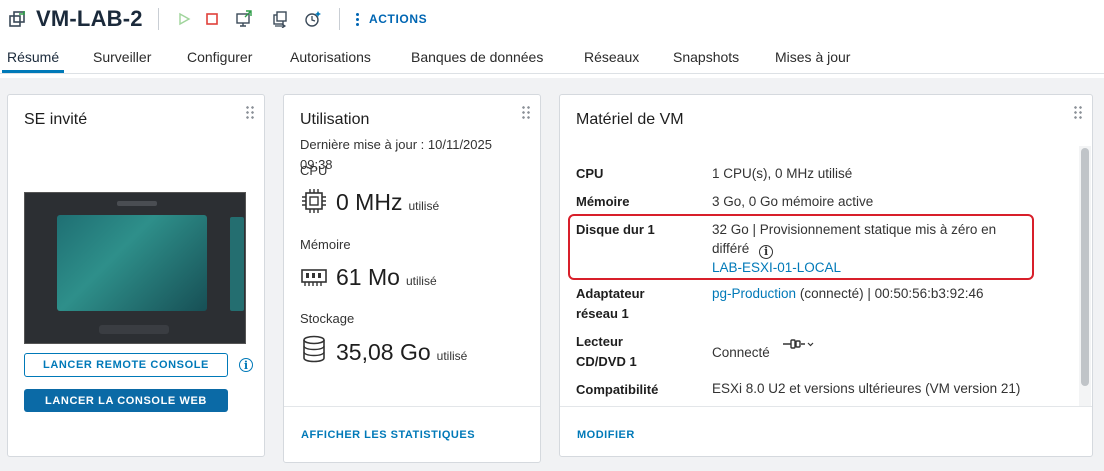 The width and height of the screenshot is (1104, 471). Describe the element at coordinates (388, 202) in the screenshot. I see `cpu-usage-value: 0 MHz utilisé` at that location.